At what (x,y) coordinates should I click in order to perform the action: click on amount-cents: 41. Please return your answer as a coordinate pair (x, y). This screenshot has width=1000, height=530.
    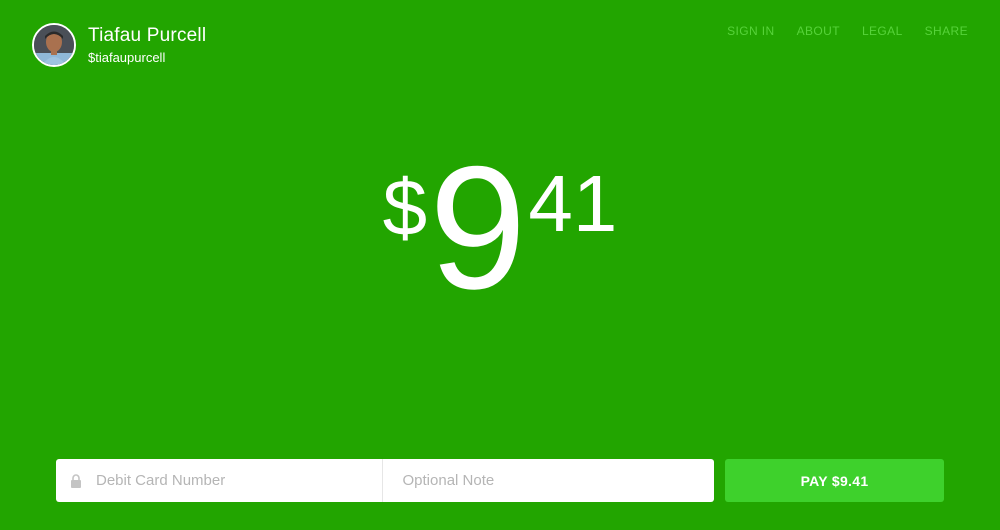
    Looking at the image, I should click on (573, 203).